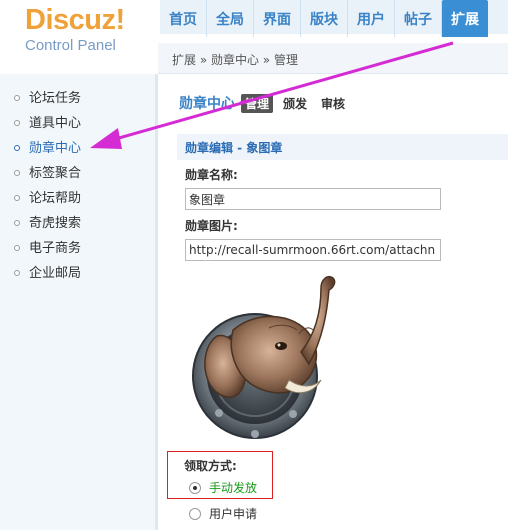  I want to click on sidebar-item-tags: 标签聚合, so click(77, 173).